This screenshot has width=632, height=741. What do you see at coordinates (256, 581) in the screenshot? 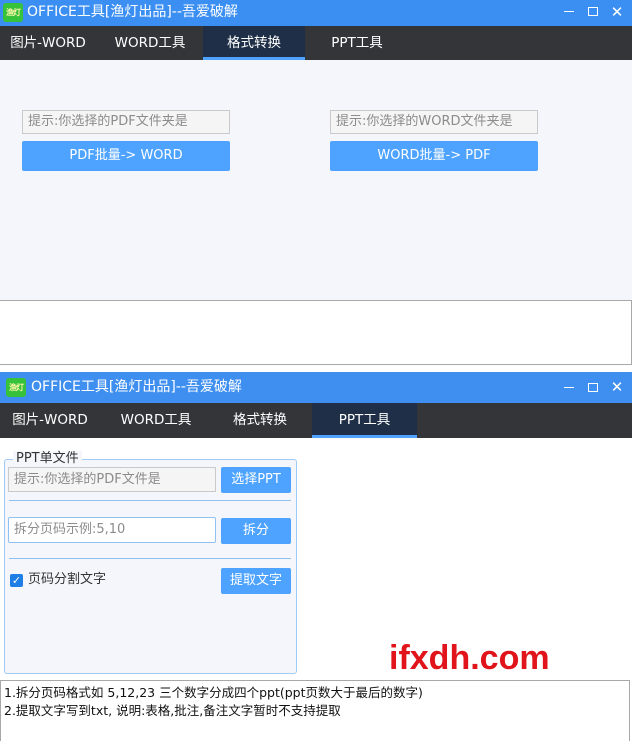
I see `extract-text-button: 提取文字` at bounding box center [256, 581].